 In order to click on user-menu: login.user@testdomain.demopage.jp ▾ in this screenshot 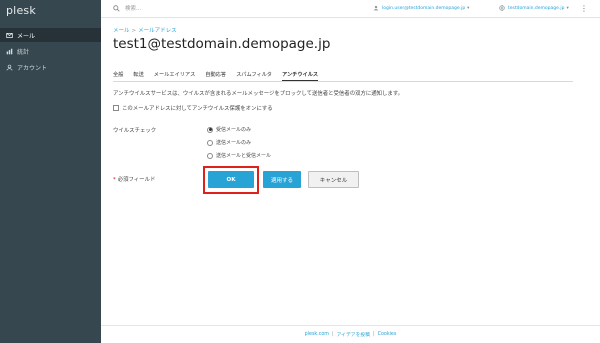, I will do `click(421, 8)`.